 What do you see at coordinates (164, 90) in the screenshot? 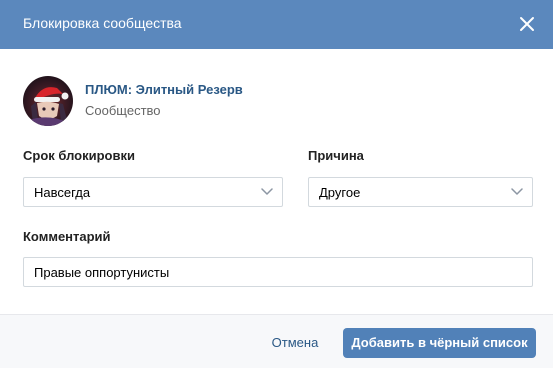
I see `community-name-link: ПЛЮМ: Элитный Резерв` at bounding box center [164, 90].